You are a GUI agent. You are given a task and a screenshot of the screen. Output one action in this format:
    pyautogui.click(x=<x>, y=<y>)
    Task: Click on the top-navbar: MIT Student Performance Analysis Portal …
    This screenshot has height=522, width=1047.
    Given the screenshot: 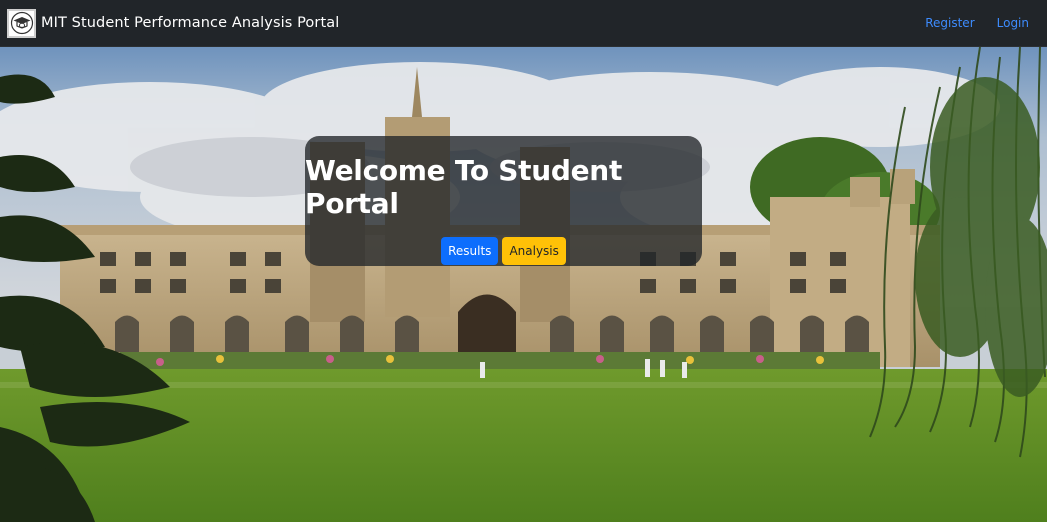 What is the action you would take?
    pyautogui.click(x=523, y=23)
    